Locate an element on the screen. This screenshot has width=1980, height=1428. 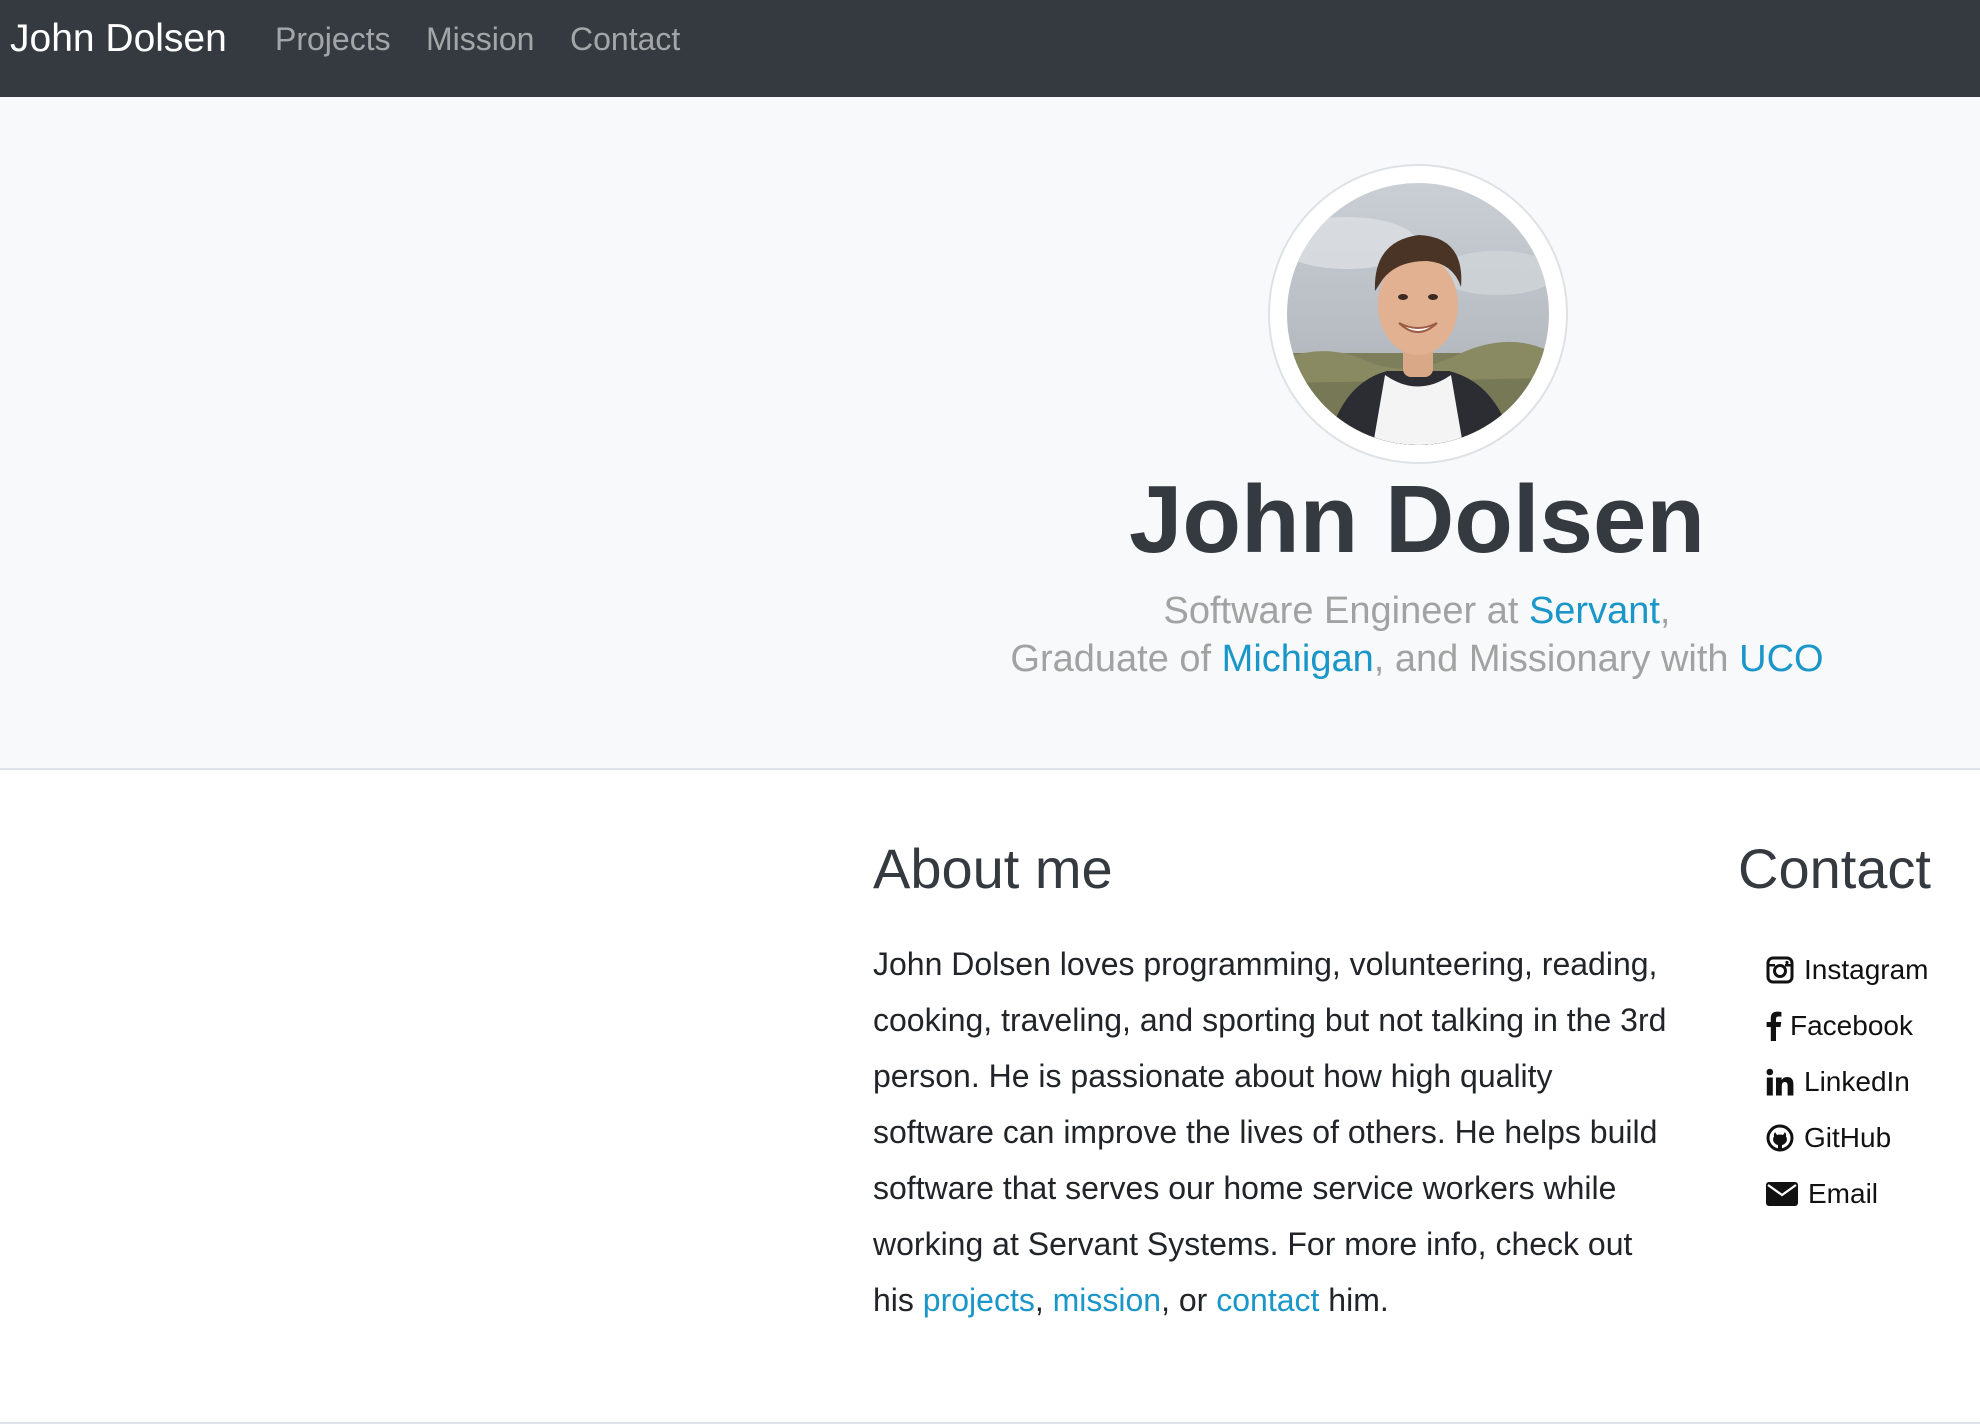
facebook-icon is located at coordinates (1778, 1026).